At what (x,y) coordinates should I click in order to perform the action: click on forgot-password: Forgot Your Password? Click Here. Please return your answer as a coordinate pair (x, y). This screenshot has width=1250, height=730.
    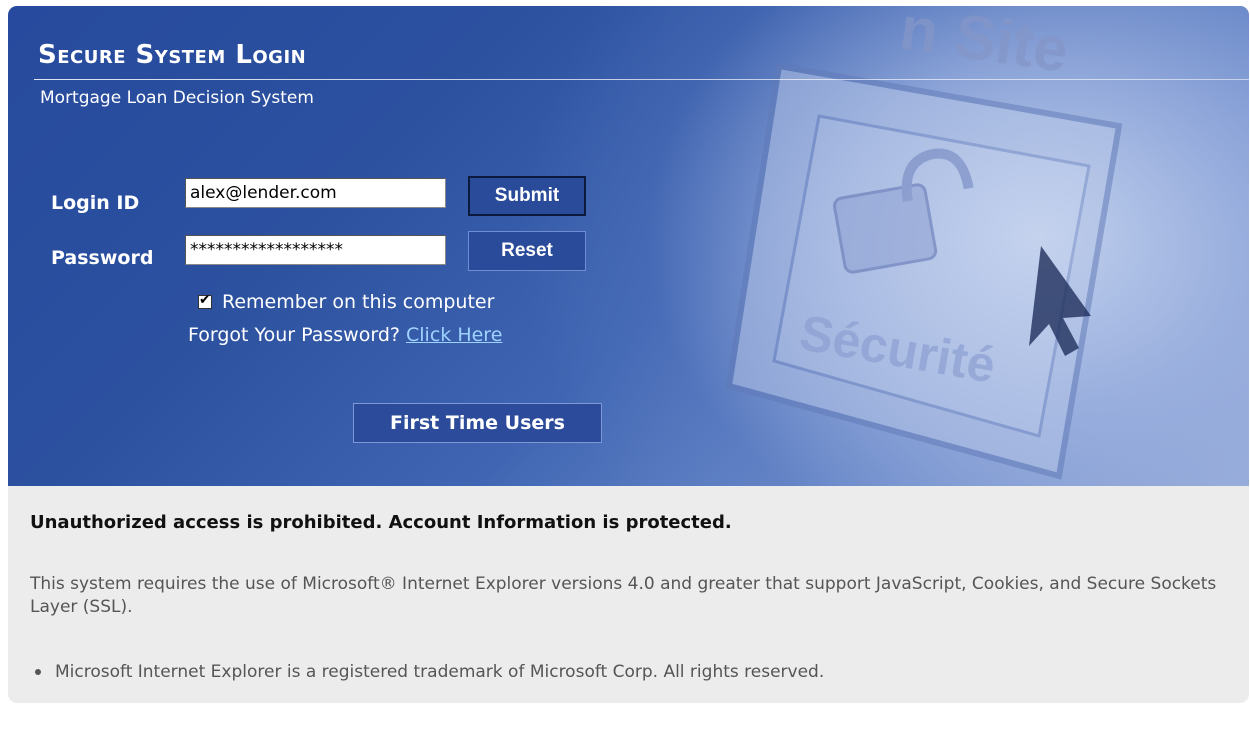
    Looking at the image, I should click on (345, 335).